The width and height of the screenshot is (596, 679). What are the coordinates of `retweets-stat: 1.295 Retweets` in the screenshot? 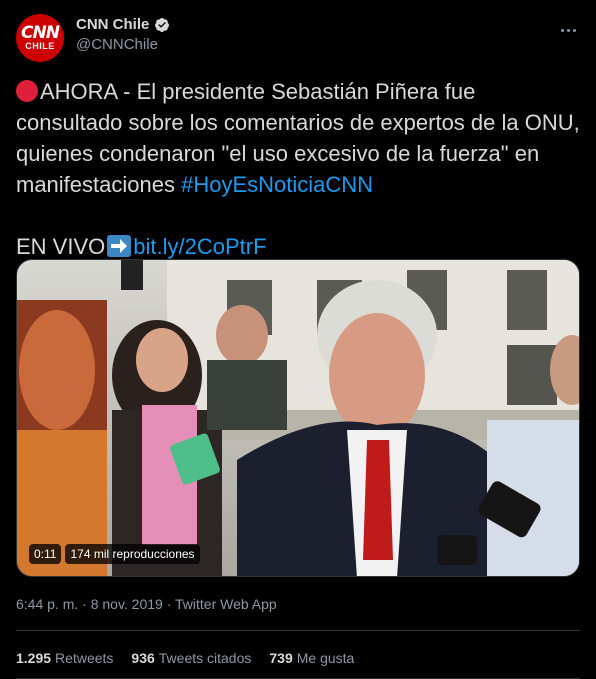 It's located at (64, 658).